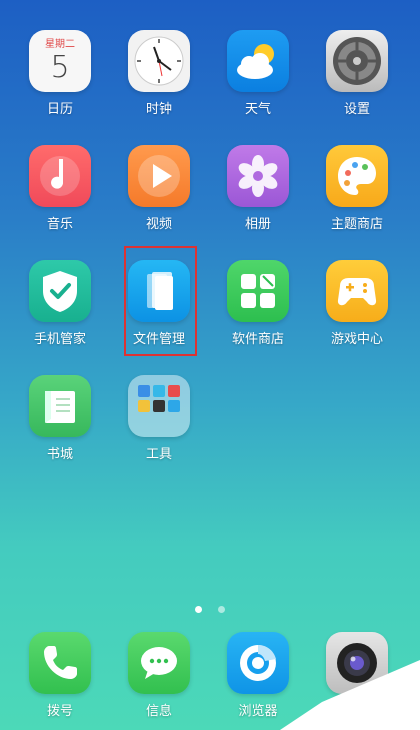 This screenshot has height=730, width=420. Describe the element at coordinates (60, 44) in the screenshot. I see `calendar-weekday: 星期二` at that location.